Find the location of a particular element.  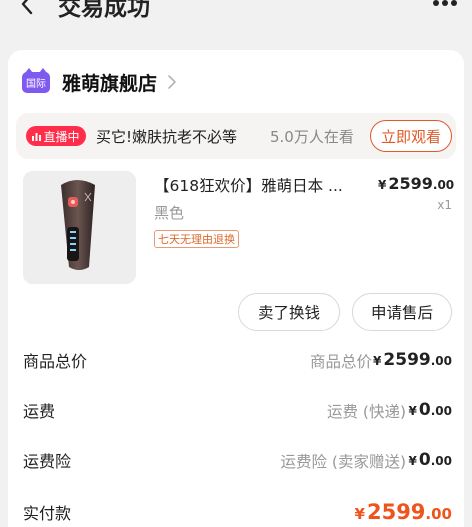

goods-total-sub: 商品总价 is located at coordinates (340, 362).